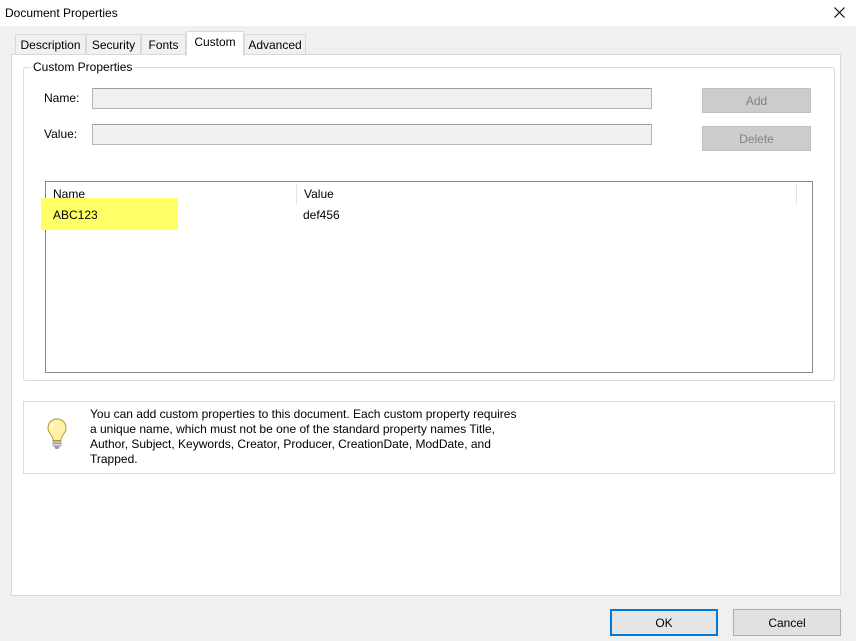 The width and height of the screenshot is (856, 641). What do you see at coordinates (796, 194) in the screenshot?
I see `column-divider` at bounding box center [796, 194].